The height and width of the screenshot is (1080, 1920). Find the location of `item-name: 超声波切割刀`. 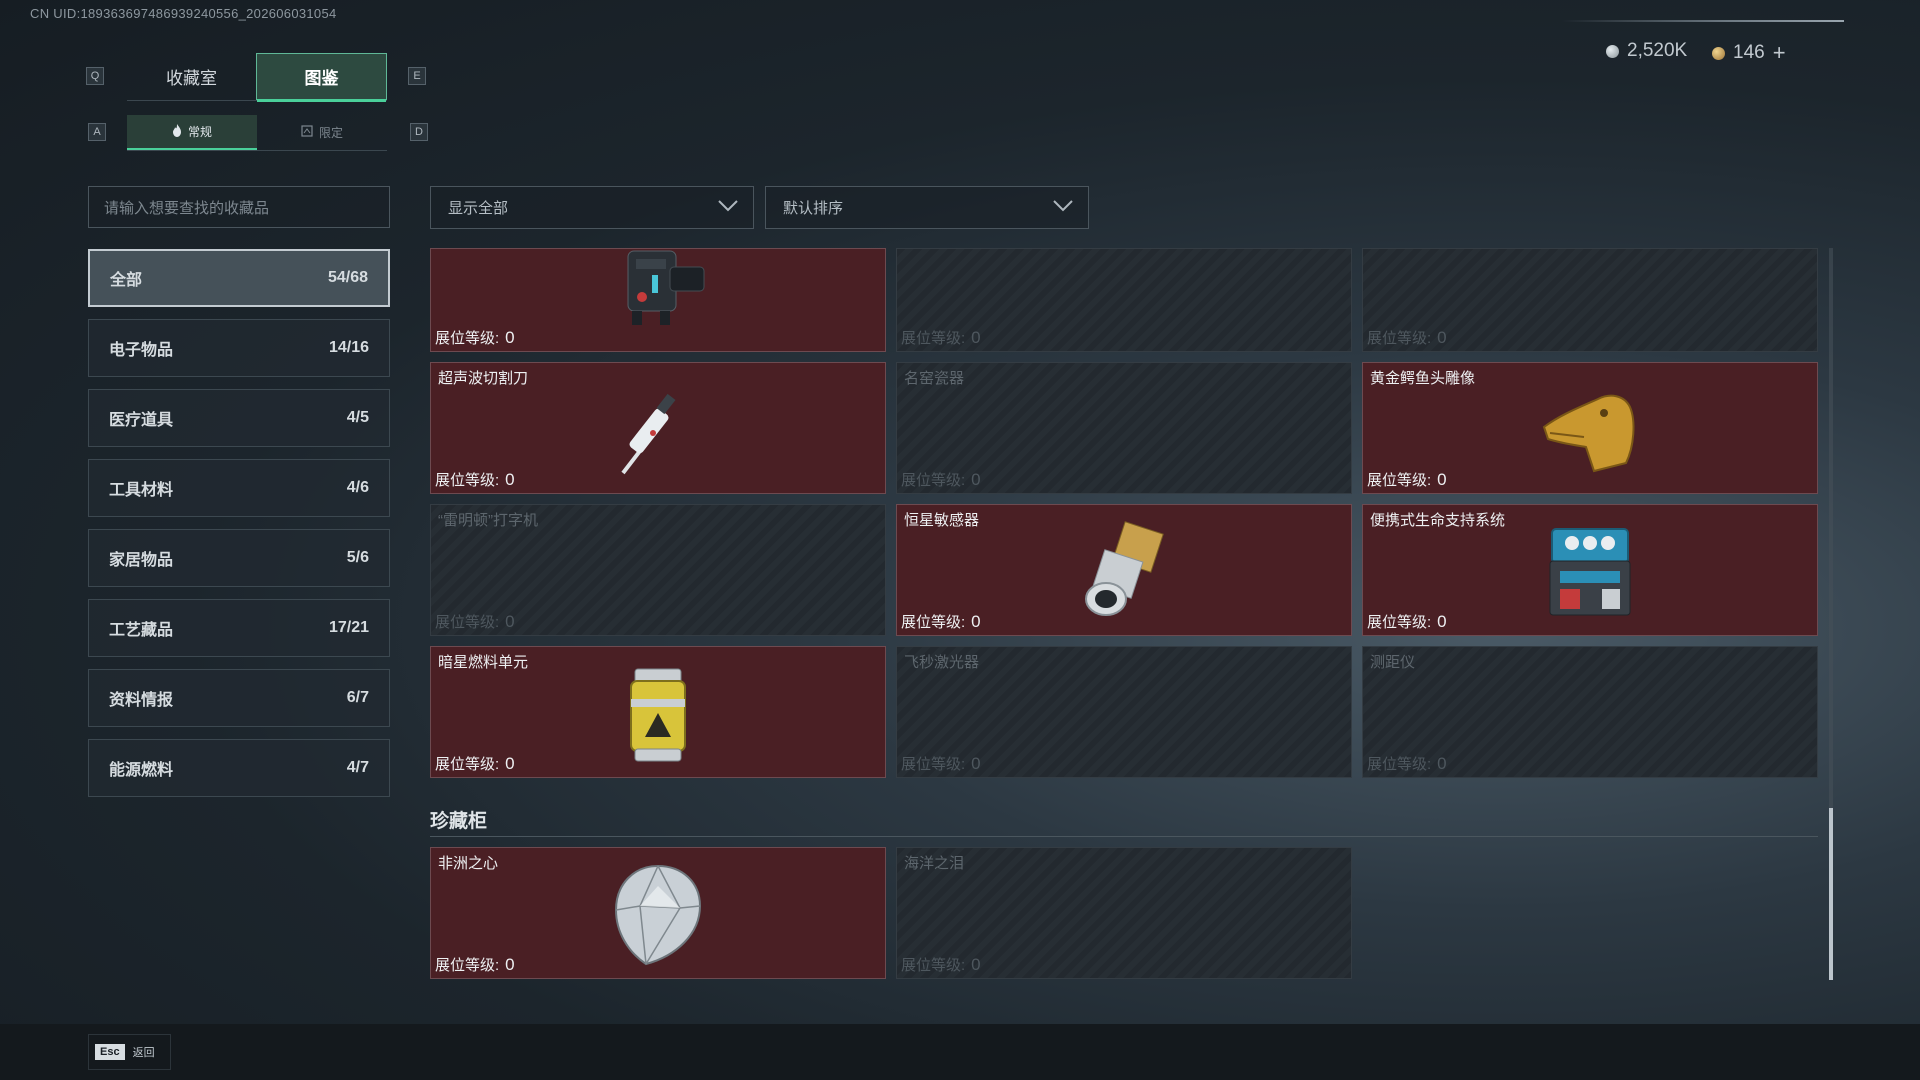

item-name: 超声波切割刀 is located at coordinates (483, 378).